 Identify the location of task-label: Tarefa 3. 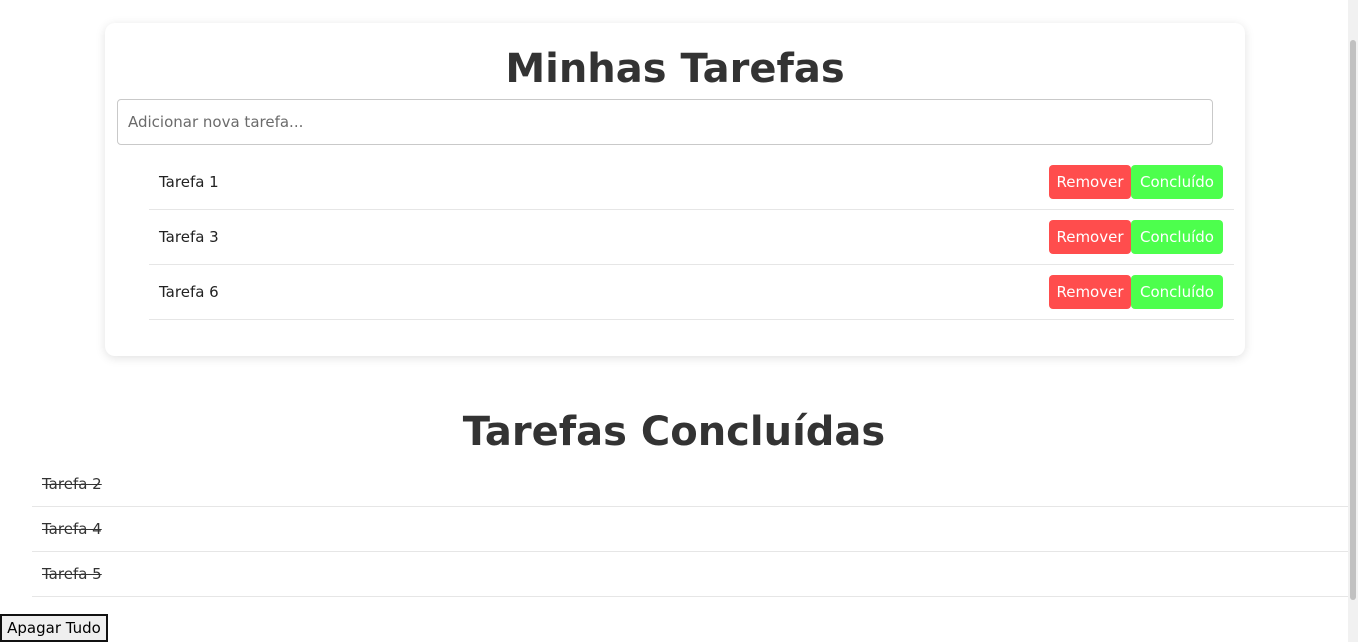
(189, 237).